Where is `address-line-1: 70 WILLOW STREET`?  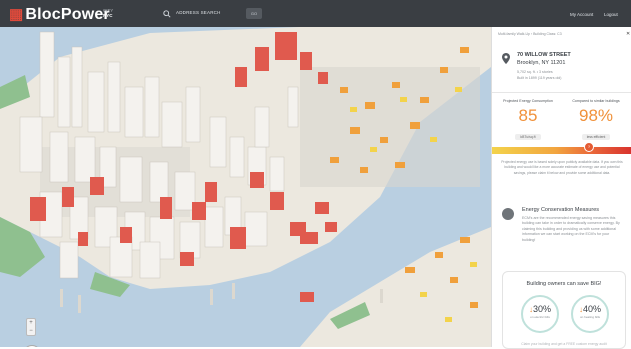 address-line-1: 70 WILLOW STREET is located at coordinates (544, 55).